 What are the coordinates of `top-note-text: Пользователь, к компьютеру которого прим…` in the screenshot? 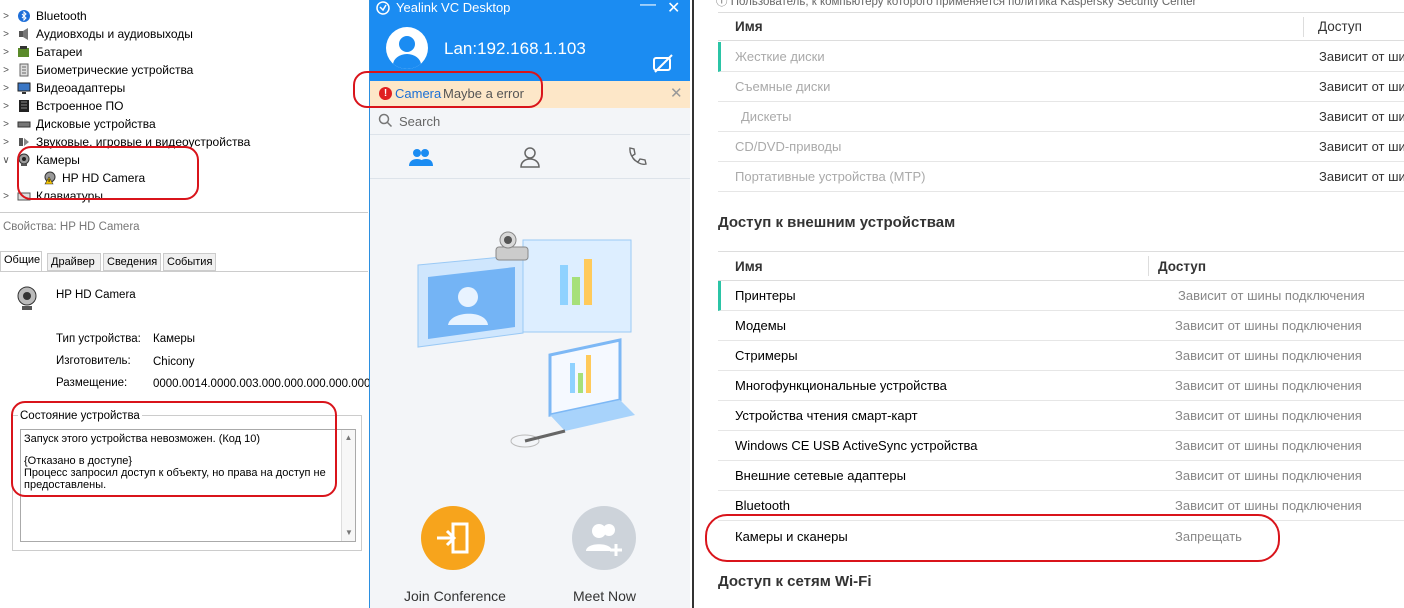 It's located at (963, 4).